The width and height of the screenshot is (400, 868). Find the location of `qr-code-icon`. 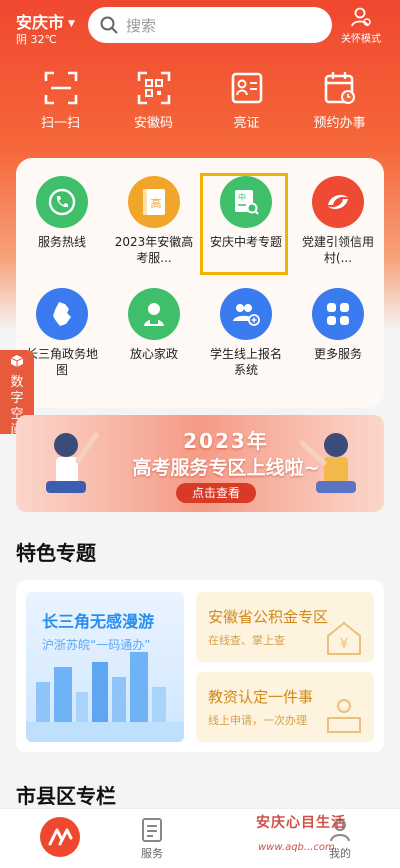

qr-code-icon is located at coordinates (153, 88).